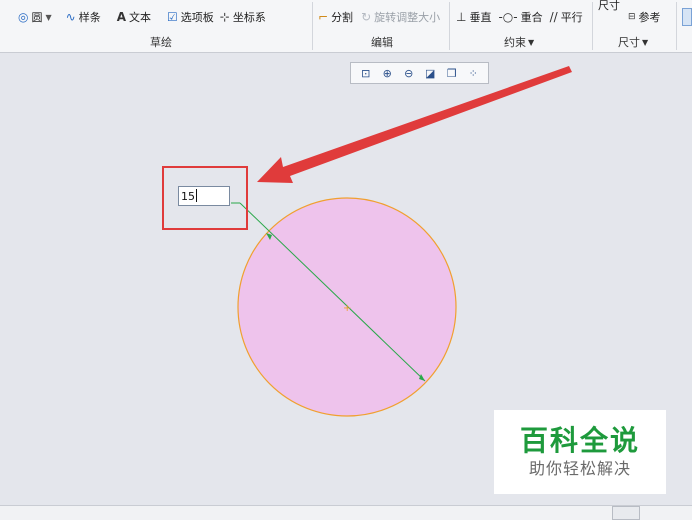  Describe the element at coordinates (196, 195) in the screenshot. I see `text-caret` at that location.